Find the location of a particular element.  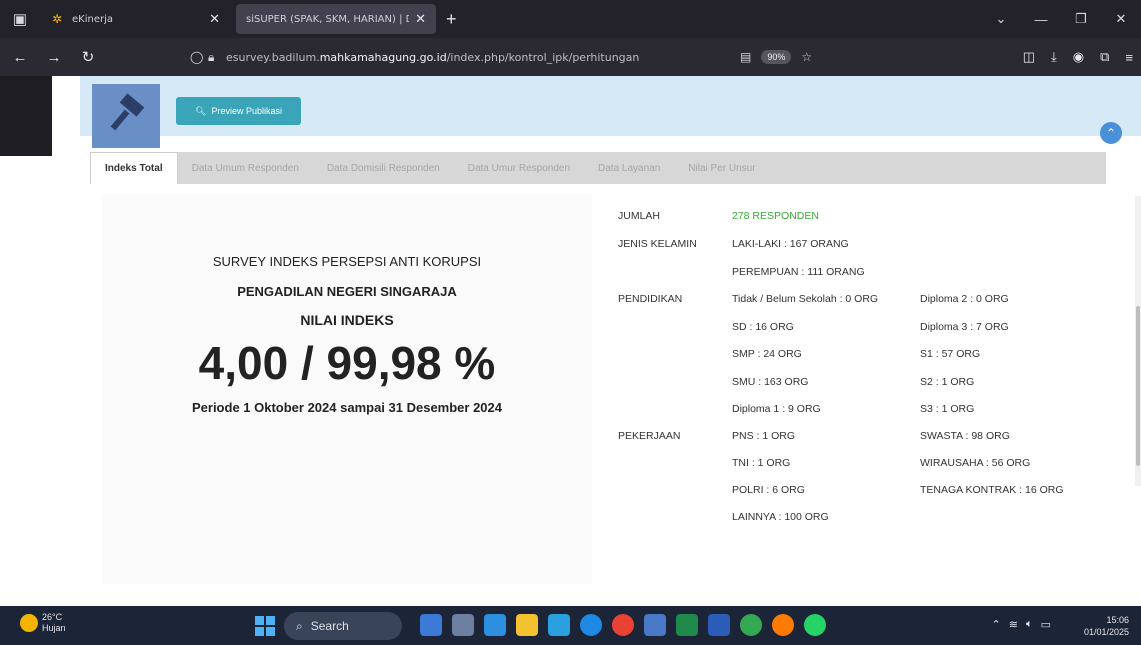

tab-list-icon: ▣ is located at coordinates (20, 19).